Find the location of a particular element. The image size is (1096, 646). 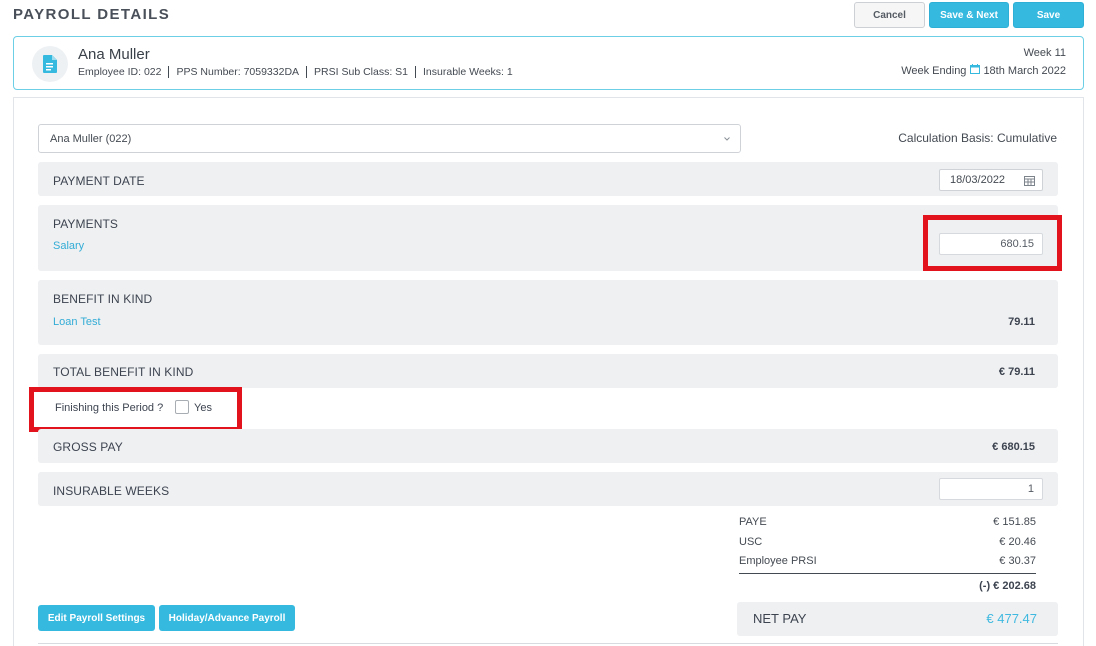

week-label: Week 11 is located at coordinates (1044, 53).